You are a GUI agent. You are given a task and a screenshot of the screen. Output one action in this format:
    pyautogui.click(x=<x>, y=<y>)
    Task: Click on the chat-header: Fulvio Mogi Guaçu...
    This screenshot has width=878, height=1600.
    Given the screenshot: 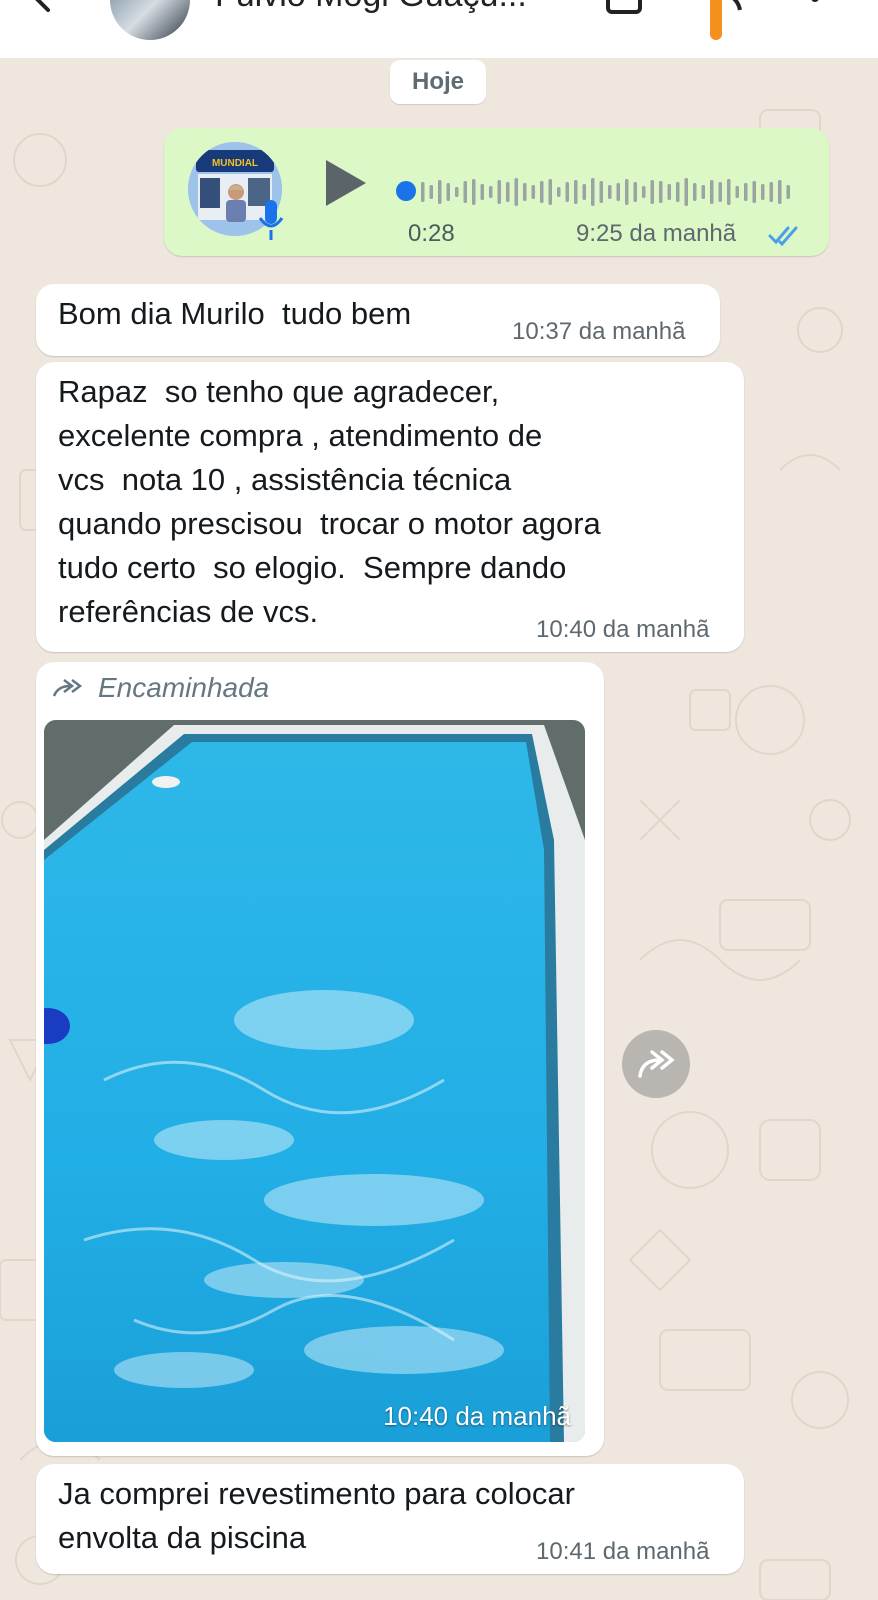 What is the action you would take?
    pyautogui.click(x=439, y=29)
    